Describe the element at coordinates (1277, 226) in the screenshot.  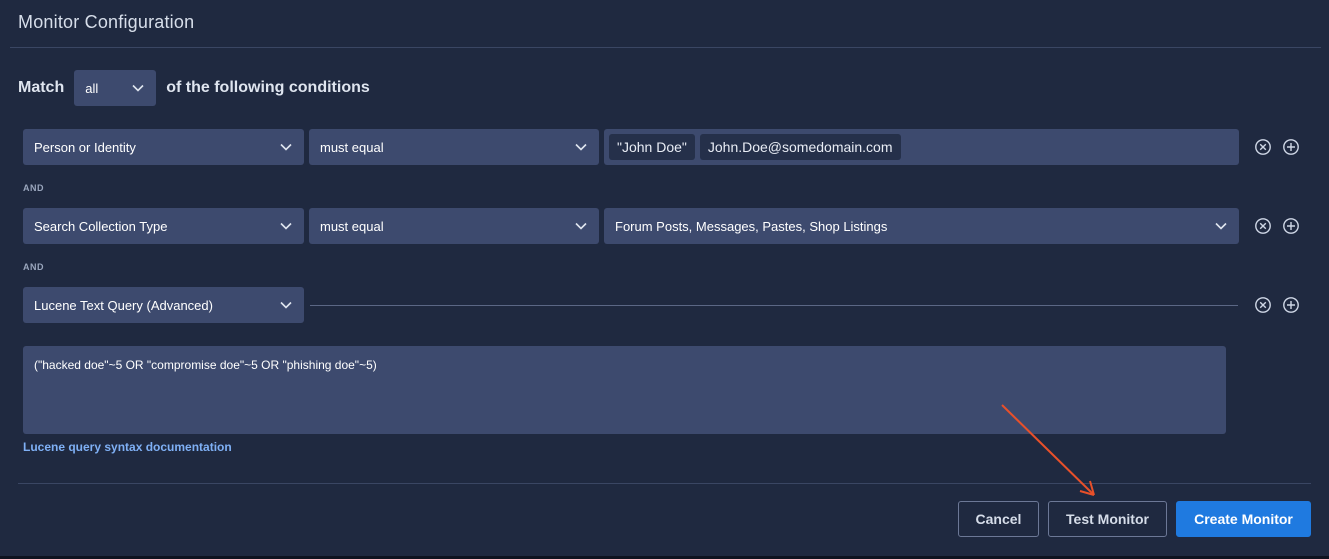
I see `condition-2-actions` at that location.